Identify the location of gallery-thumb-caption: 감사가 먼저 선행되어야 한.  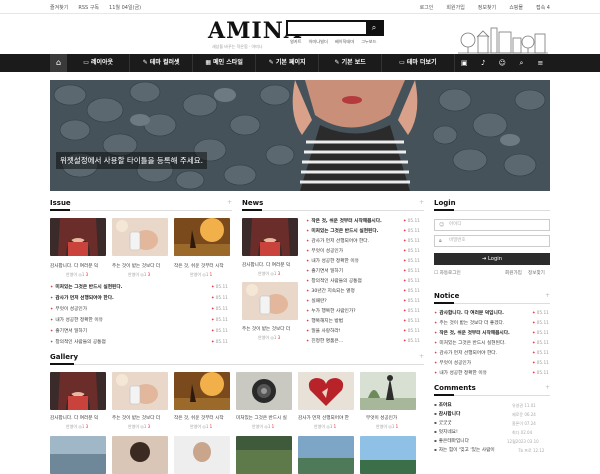
(327, 418).